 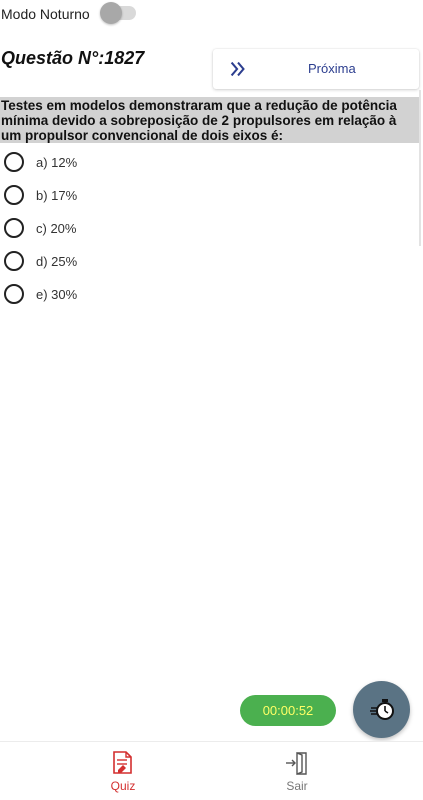 What do you see at coordinates (104, 195) in the screenshot?
I see `option-b: b) 17%` at bounding box center [104, 195].